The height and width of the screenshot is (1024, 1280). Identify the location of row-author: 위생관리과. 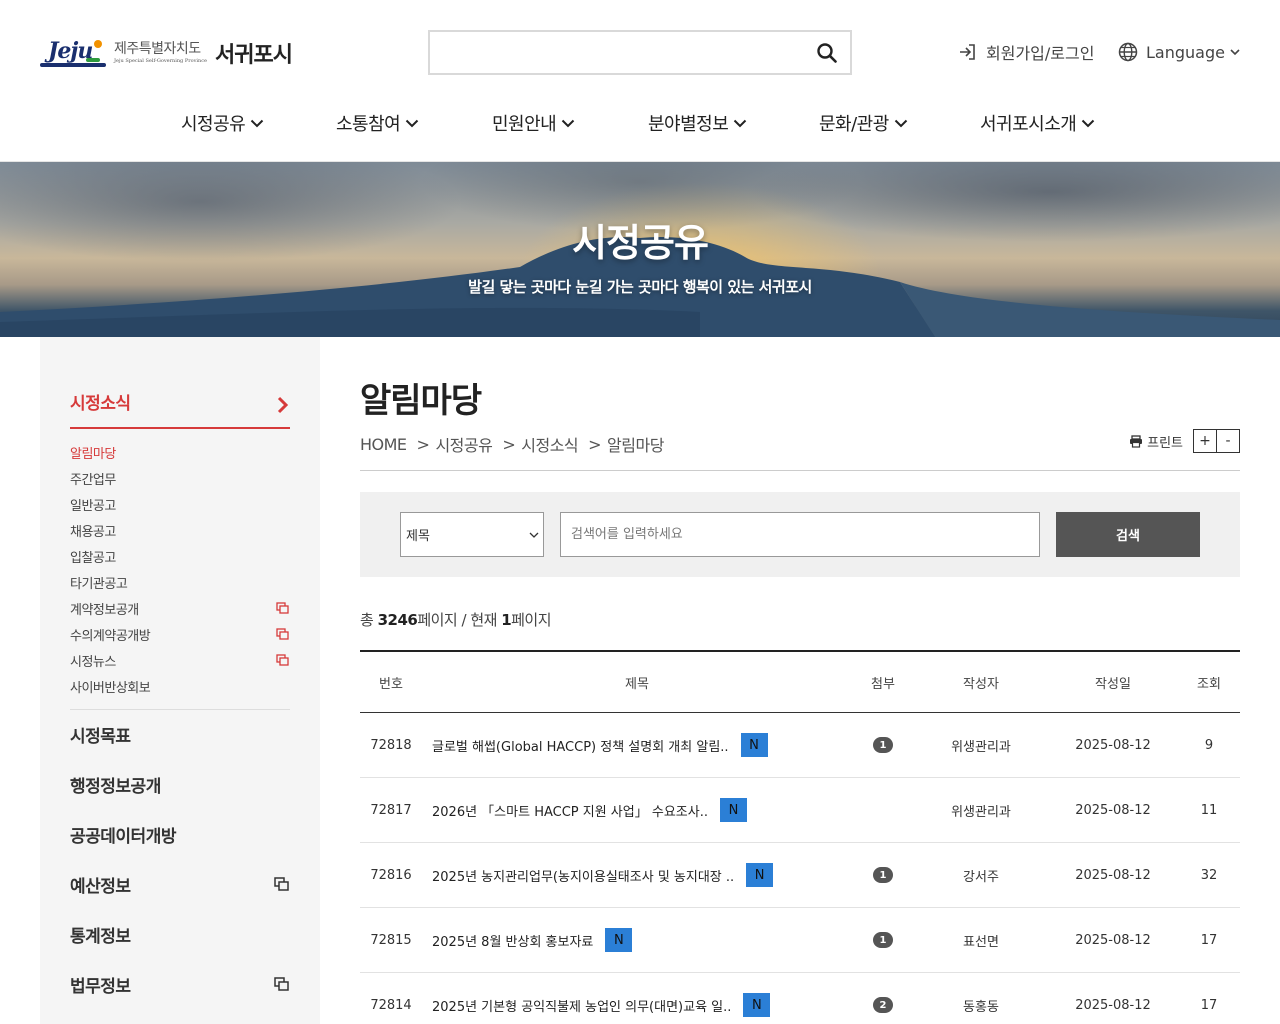
(981, 747).